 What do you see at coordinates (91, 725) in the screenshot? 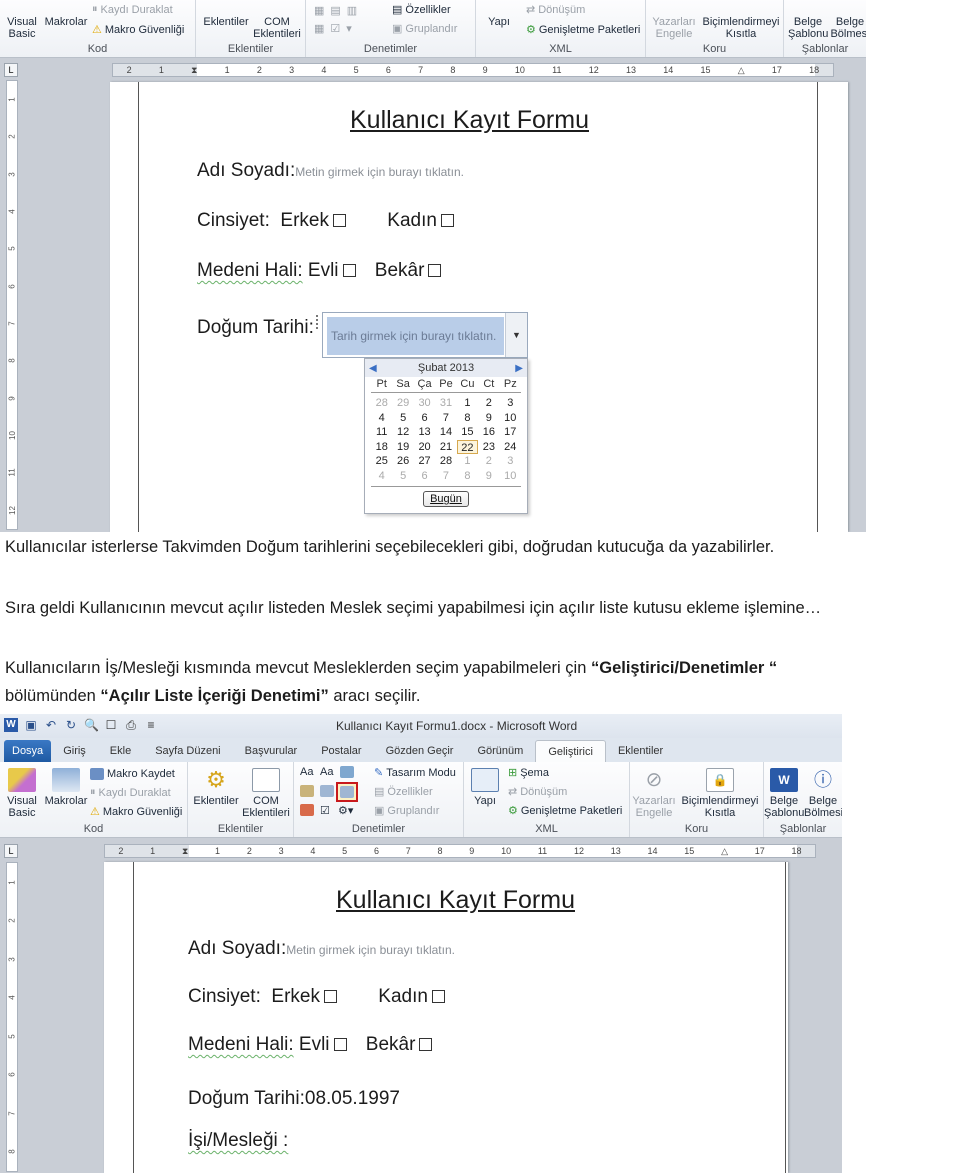
I see `print-preview-icon: 🔍` at bounding box center [91, 725].